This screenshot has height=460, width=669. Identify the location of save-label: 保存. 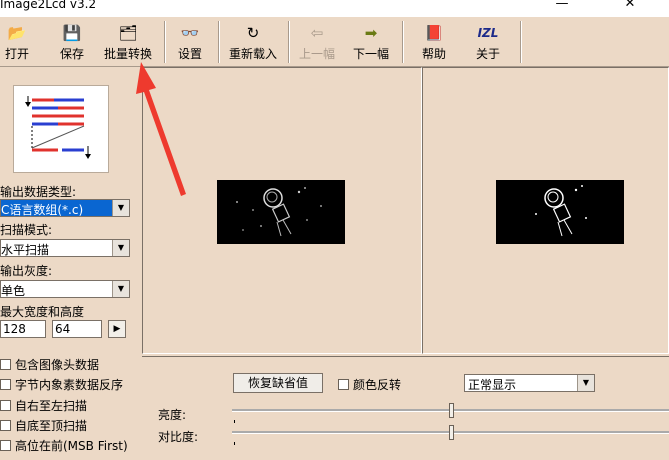
(71, 54).